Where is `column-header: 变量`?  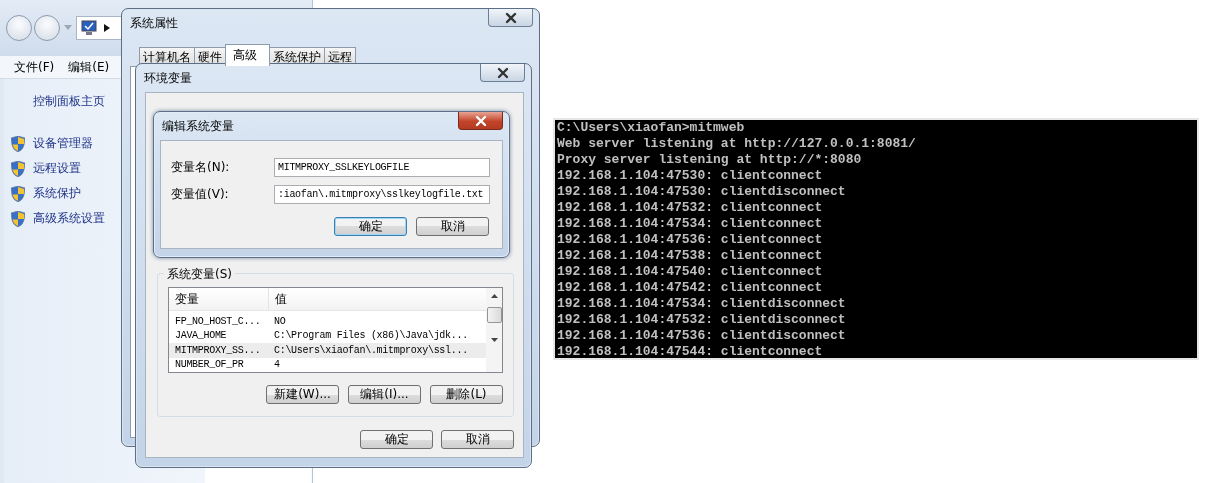 column-header: 变量 is located at coordinates (219, 299).